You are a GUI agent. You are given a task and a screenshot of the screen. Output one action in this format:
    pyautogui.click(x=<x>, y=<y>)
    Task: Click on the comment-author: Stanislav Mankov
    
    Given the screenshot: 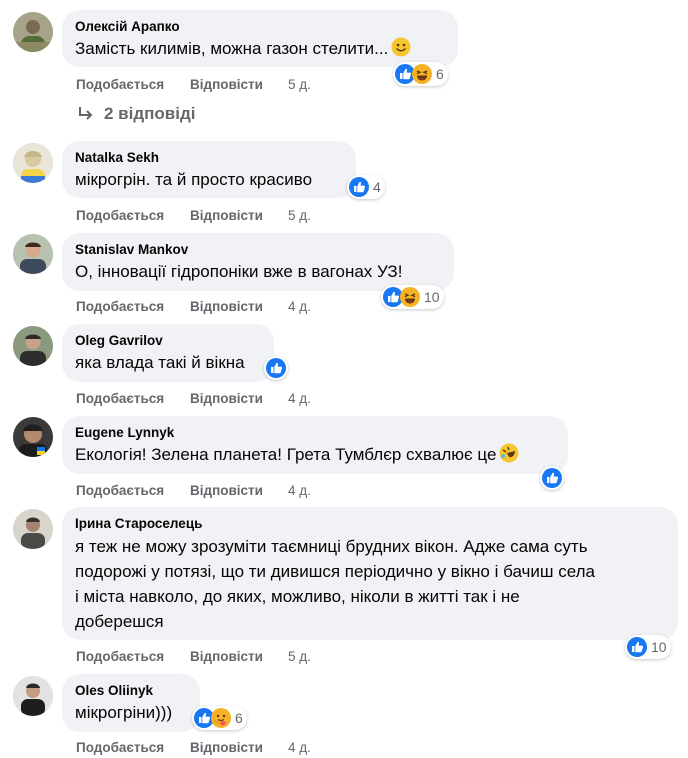 What is the action you would take?
    pyautogui.click(x=258, y=250)
    